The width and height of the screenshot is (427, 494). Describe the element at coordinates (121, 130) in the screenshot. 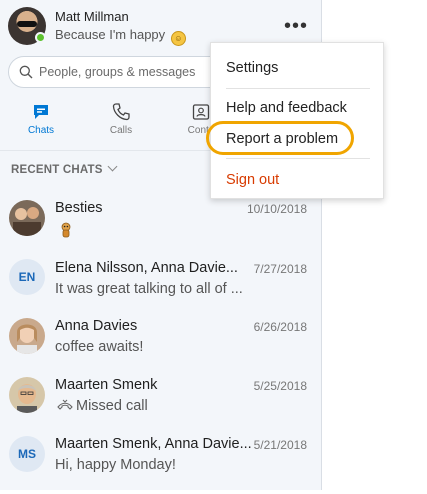

I see `tab-calls-label: Calls` at that location.